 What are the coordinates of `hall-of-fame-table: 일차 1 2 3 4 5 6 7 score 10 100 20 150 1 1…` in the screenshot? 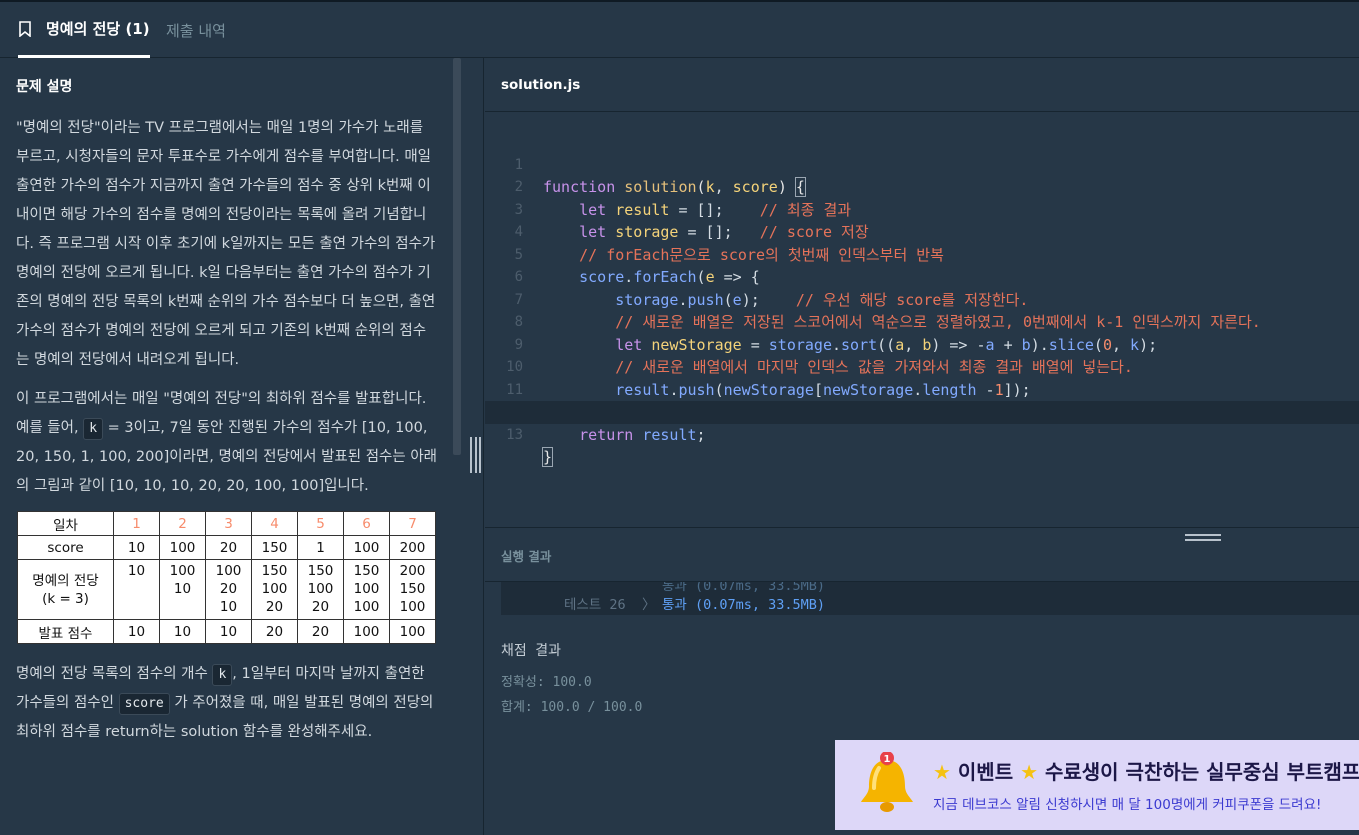 It's located at (226, 577).